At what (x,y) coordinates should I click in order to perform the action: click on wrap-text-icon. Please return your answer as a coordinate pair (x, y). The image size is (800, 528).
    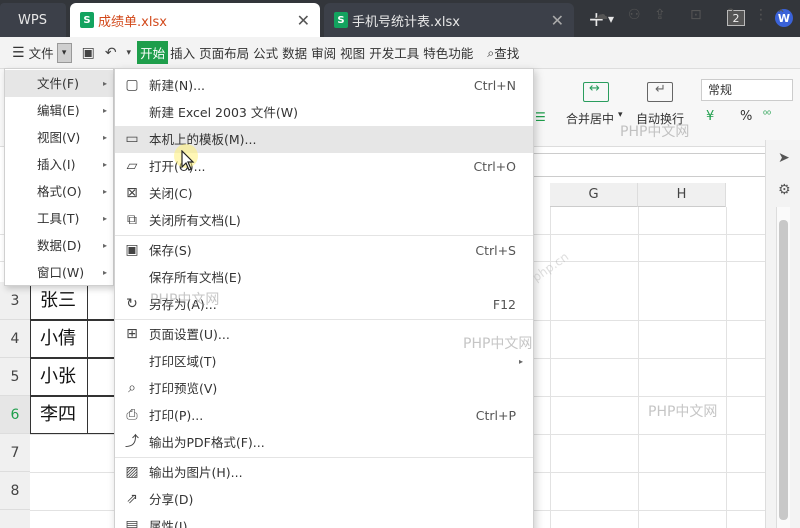
    Looking at the image, I should click on (660, 92).